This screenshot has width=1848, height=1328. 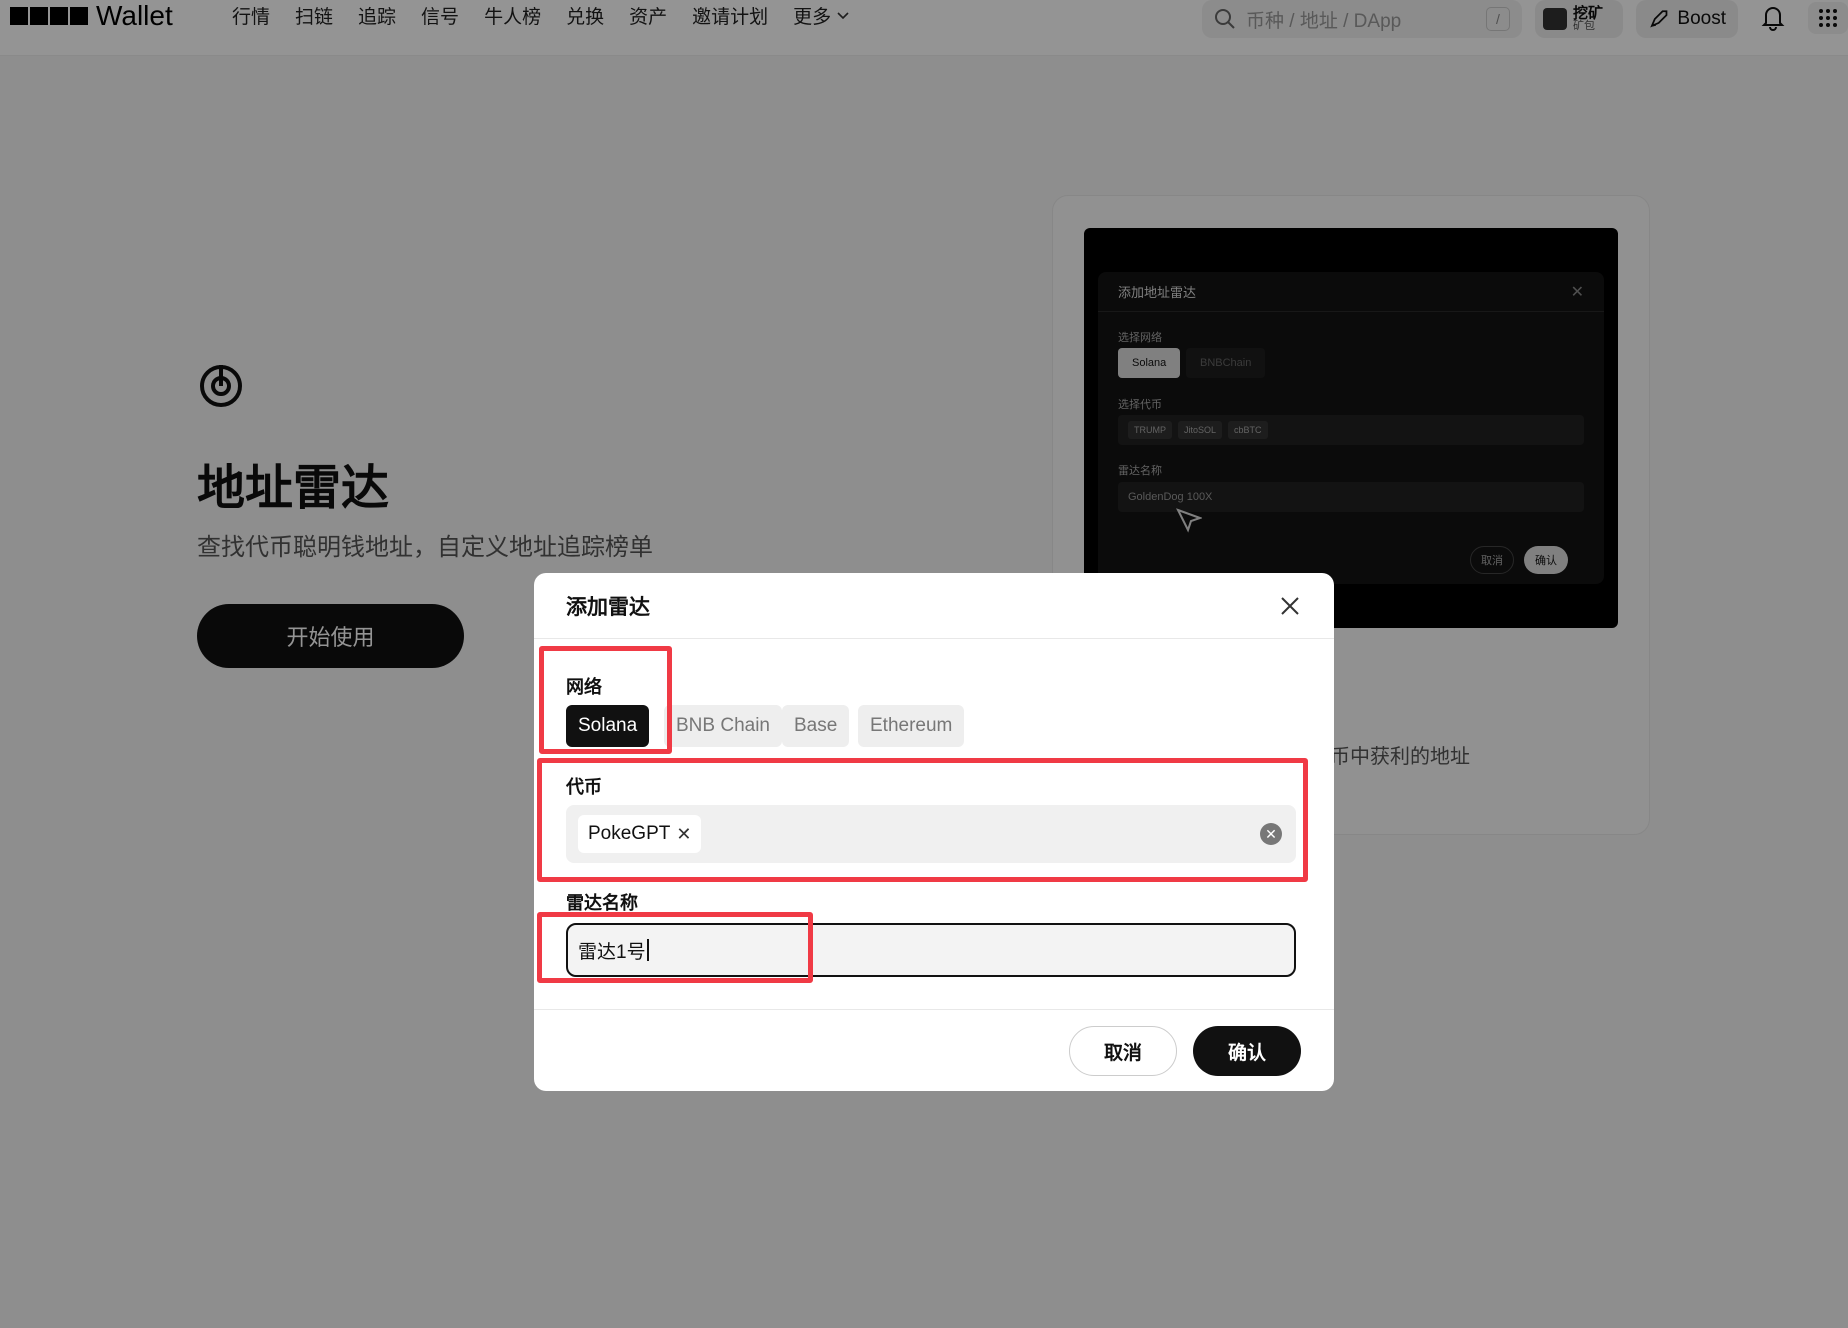 I want to click on network-chip-ethereum: Ethereum, so click(x=911, y=726).